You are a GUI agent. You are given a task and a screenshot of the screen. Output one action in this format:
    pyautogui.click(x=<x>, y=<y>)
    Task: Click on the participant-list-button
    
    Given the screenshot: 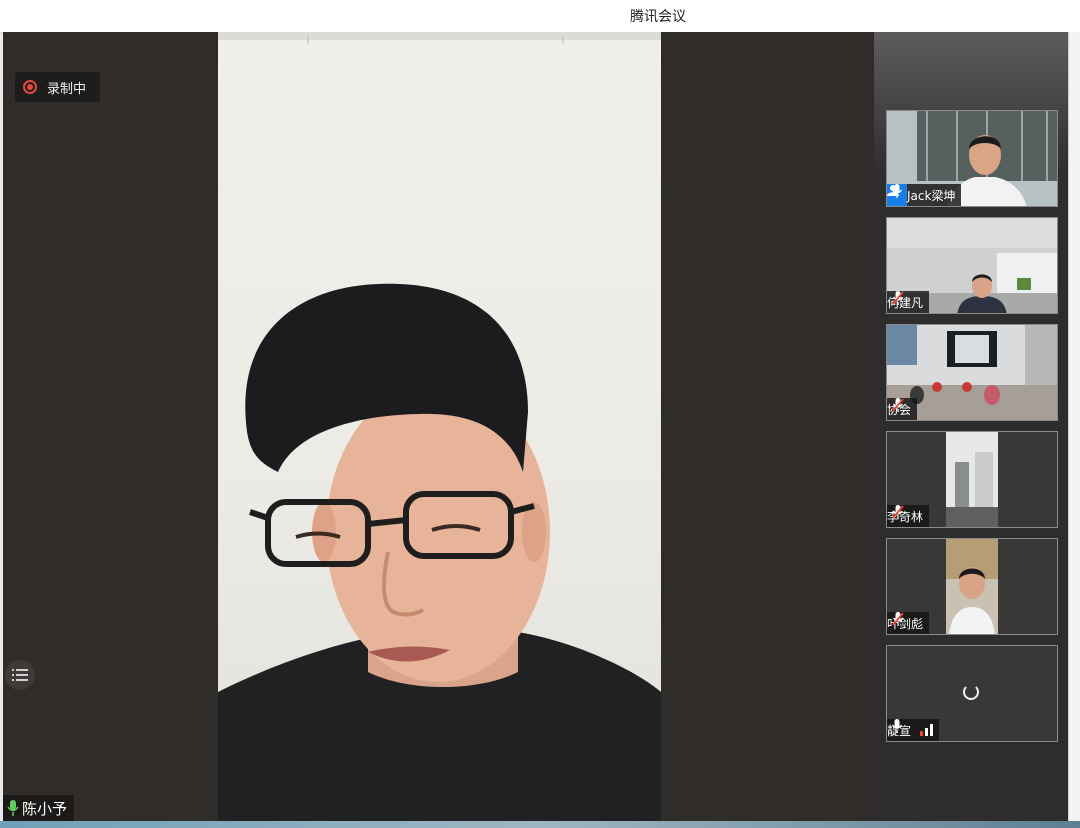 What is the action you would take?
    pyautogui.click(x=20, y=675)
    